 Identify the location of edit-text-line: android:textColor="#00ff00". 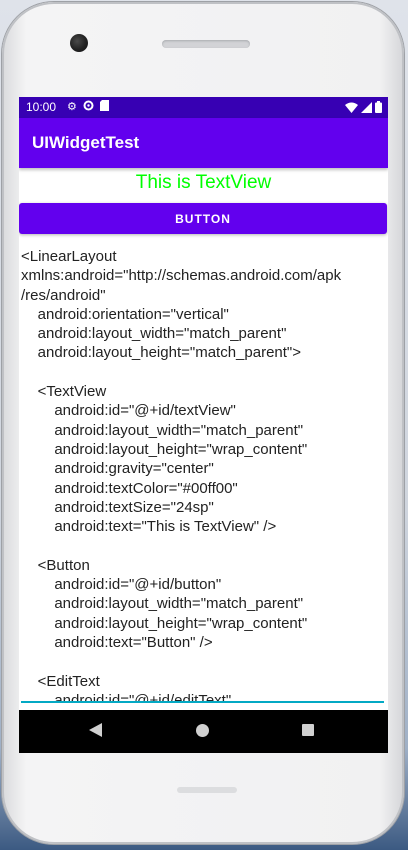
(129, 488).